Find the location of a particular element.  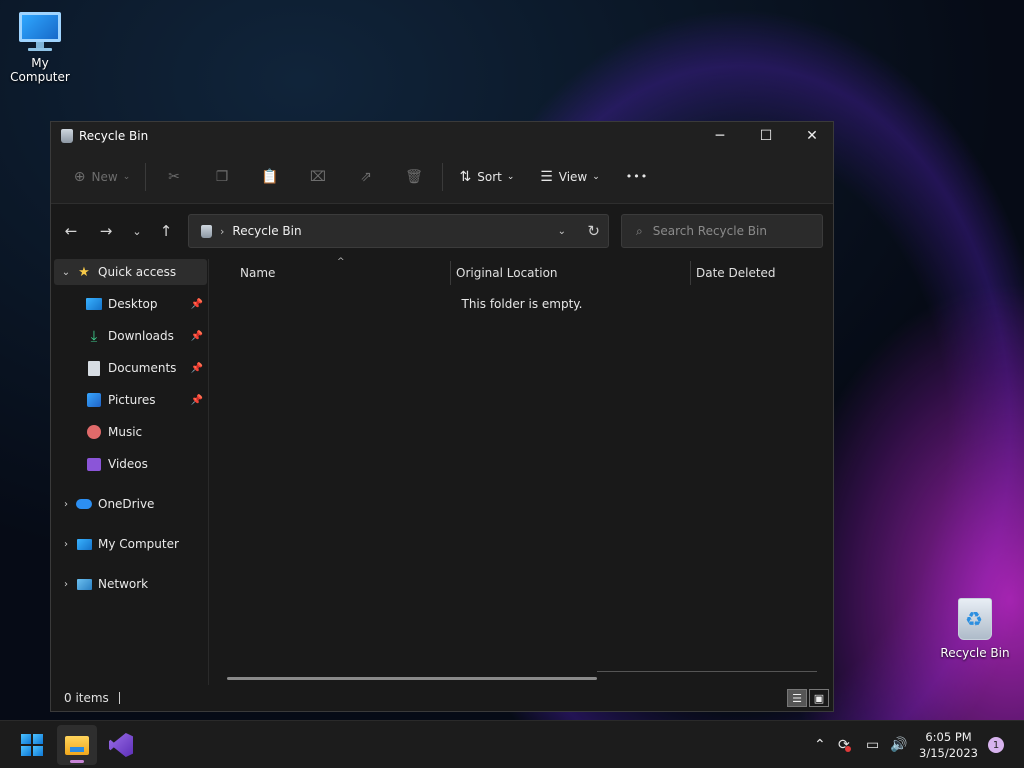

rename-icon: ⌧ is located at coordinates (318, 176).